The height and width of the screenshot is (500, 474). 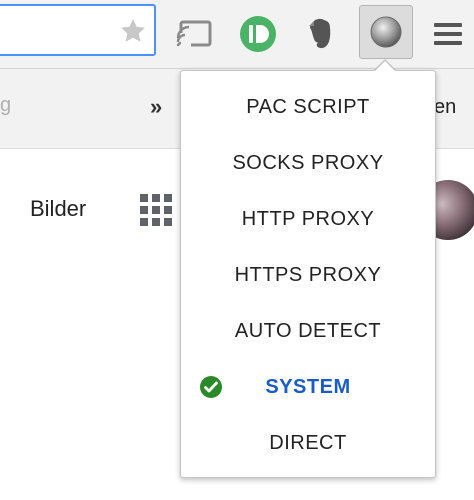 I want to click on proxy-mode-label: DIRECT, so click(x=308, y=443).